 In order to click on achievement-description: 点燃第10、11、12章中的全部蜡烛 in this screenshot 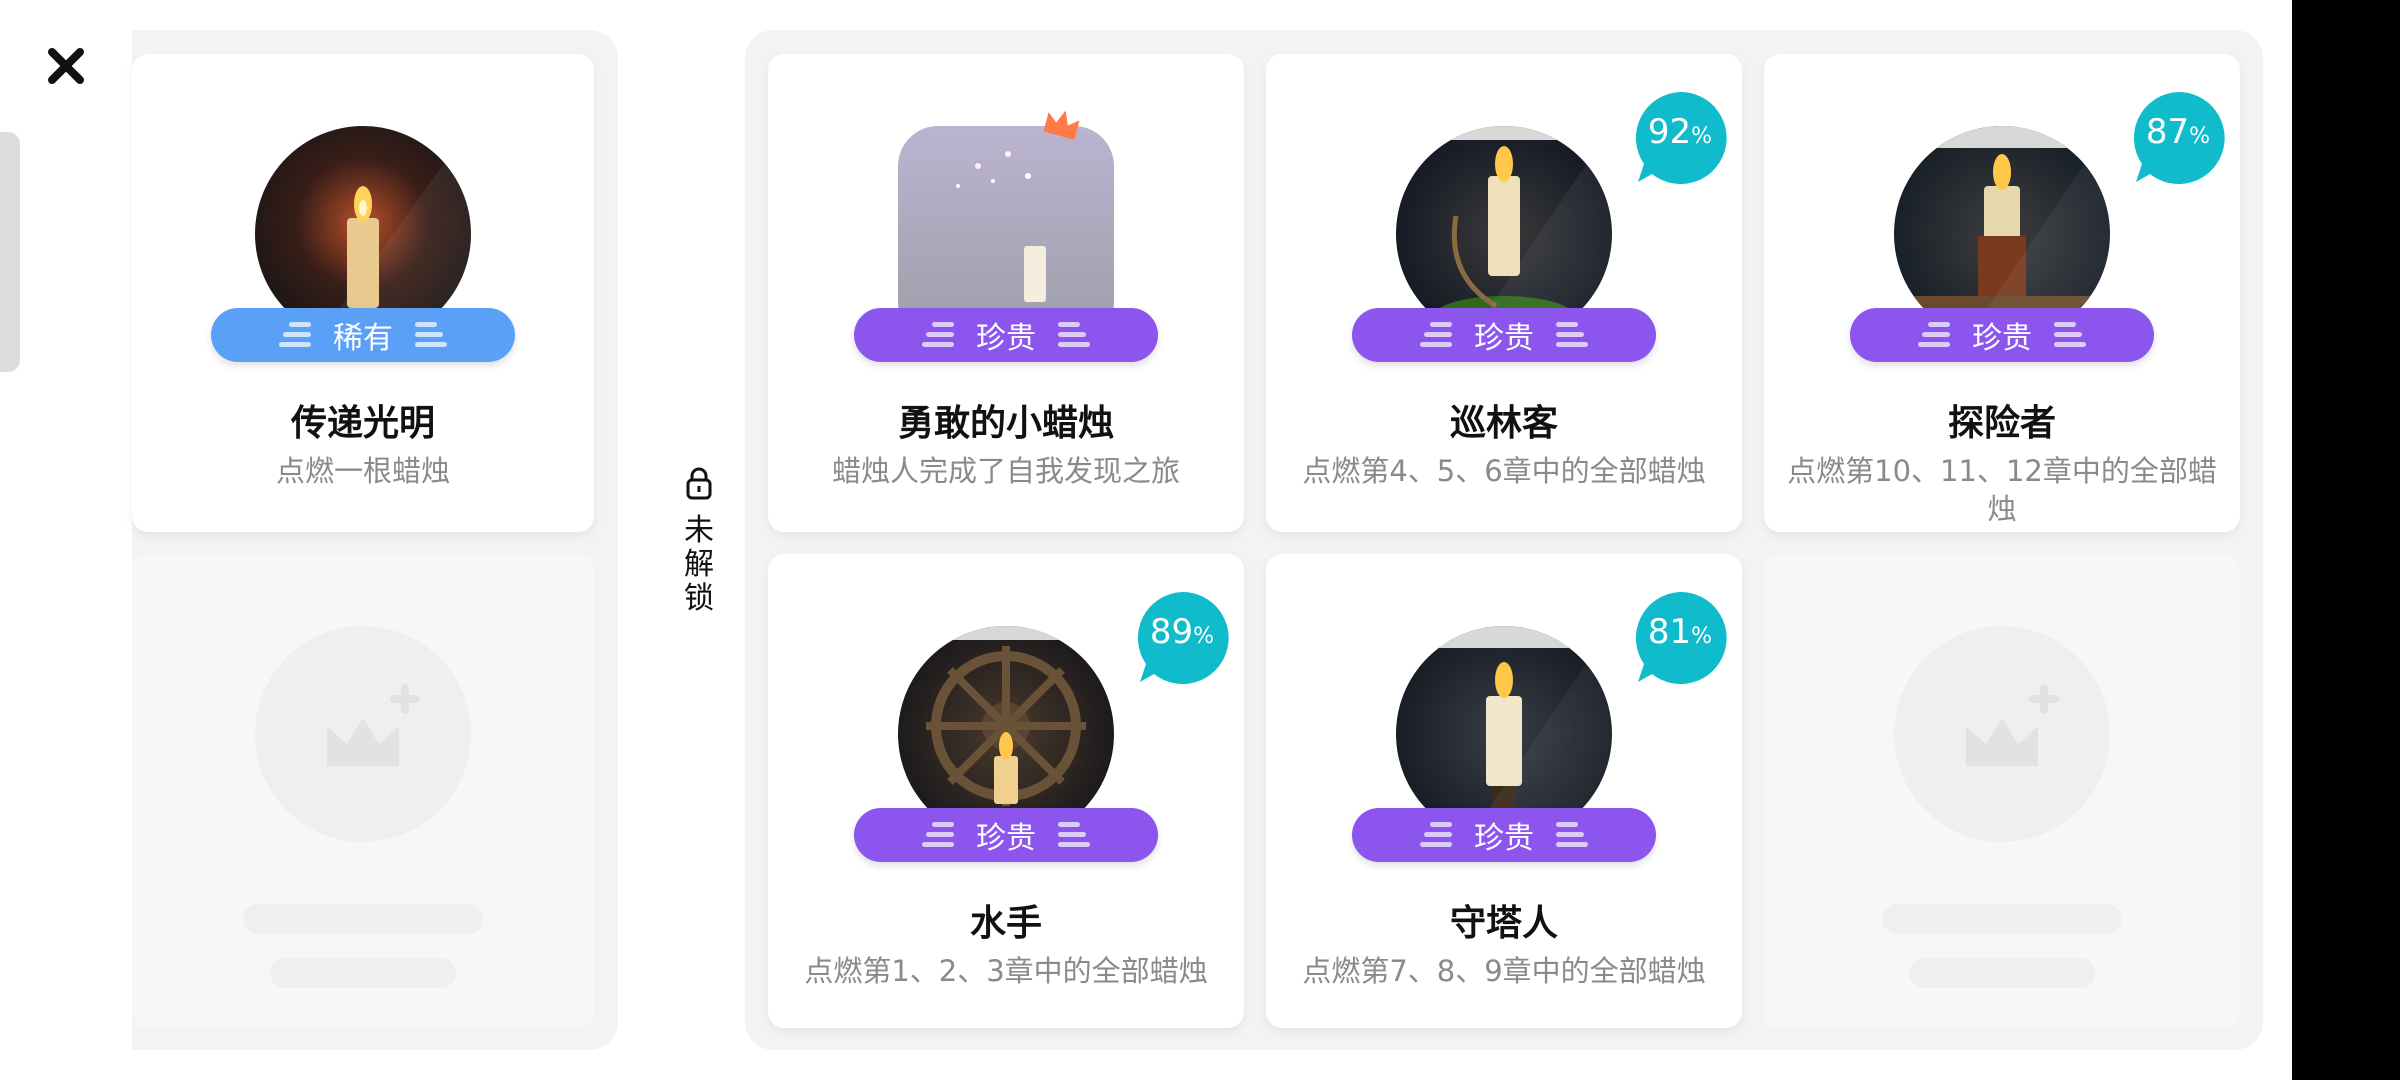, I will do `click(2002, 490)`.